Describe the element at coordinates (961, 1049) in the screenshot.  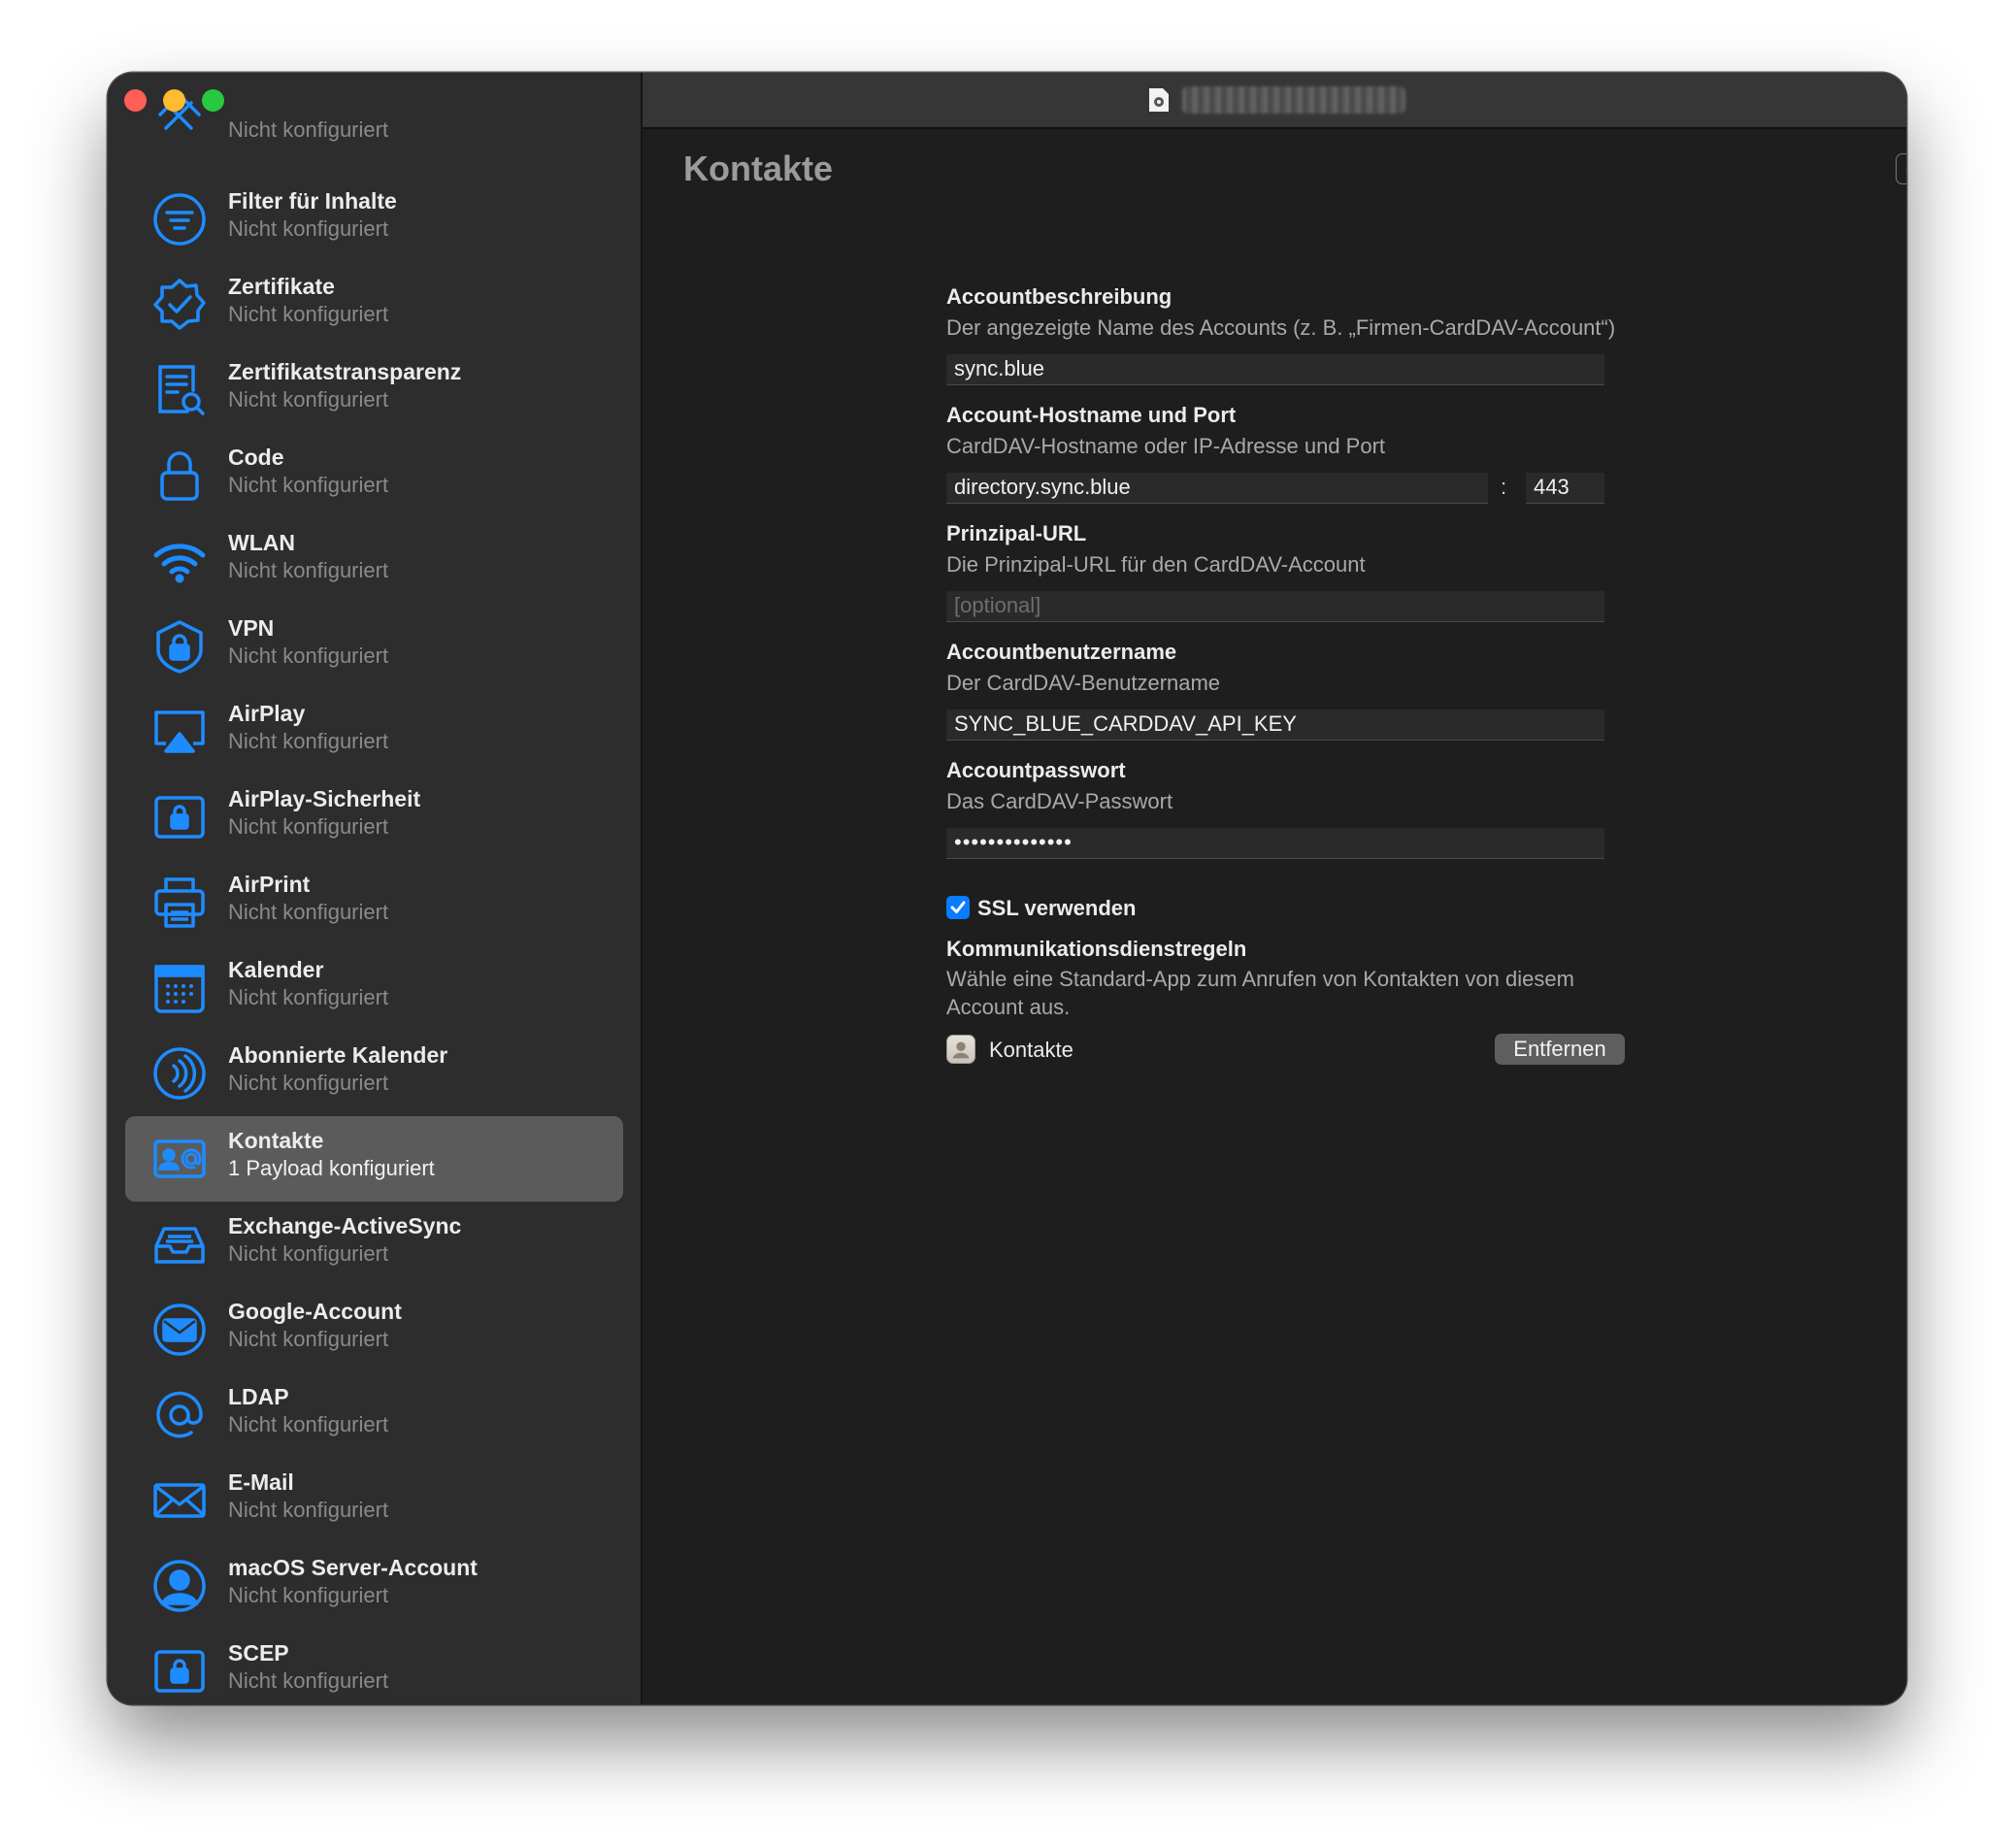
I see `contacts-app-icon` at that location.